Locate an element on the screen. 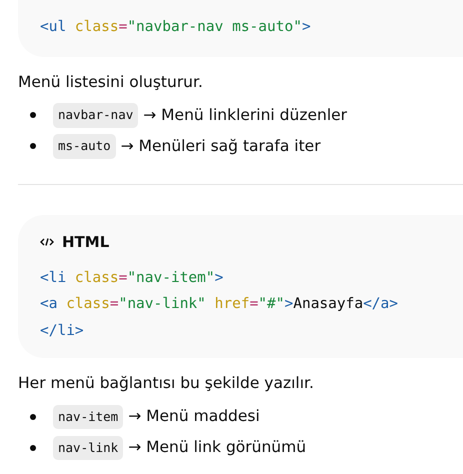  paragraph: Her menü bağlantısı bu şekilde yazılır. is located at coordinates (166, 383).